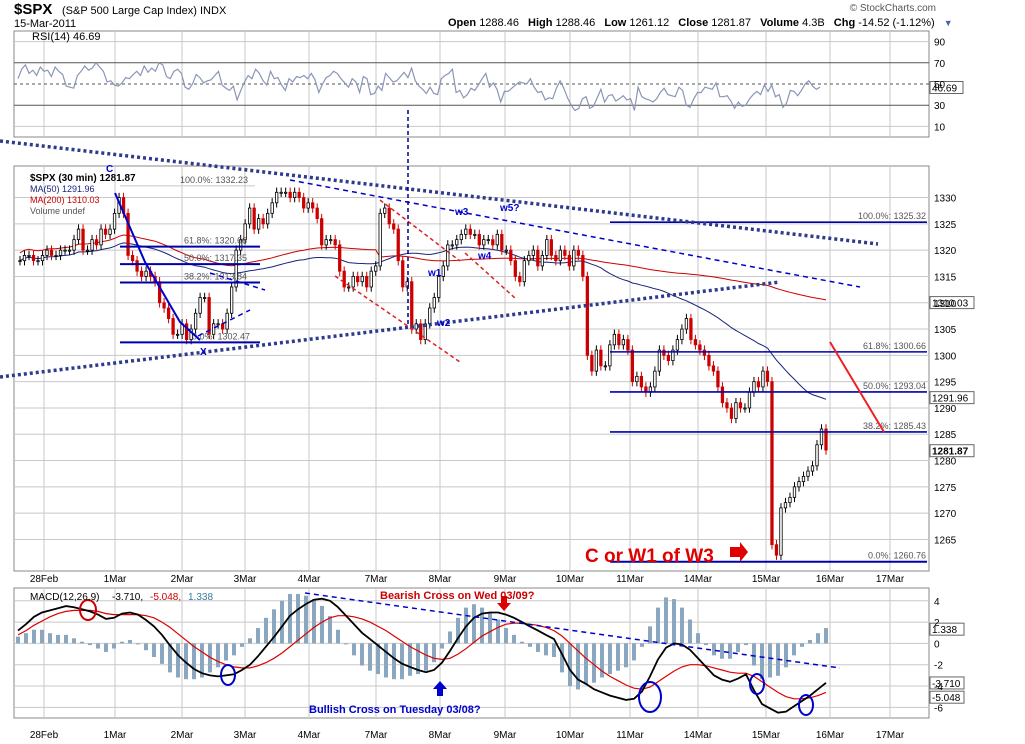 The width and height of the screenshot is (1025, 744). Describe the element at coordinates (395, 710) in the screenshot. I see `bullish-cross-text: Bullish Cross on Tuesday 03/08?` at that location.